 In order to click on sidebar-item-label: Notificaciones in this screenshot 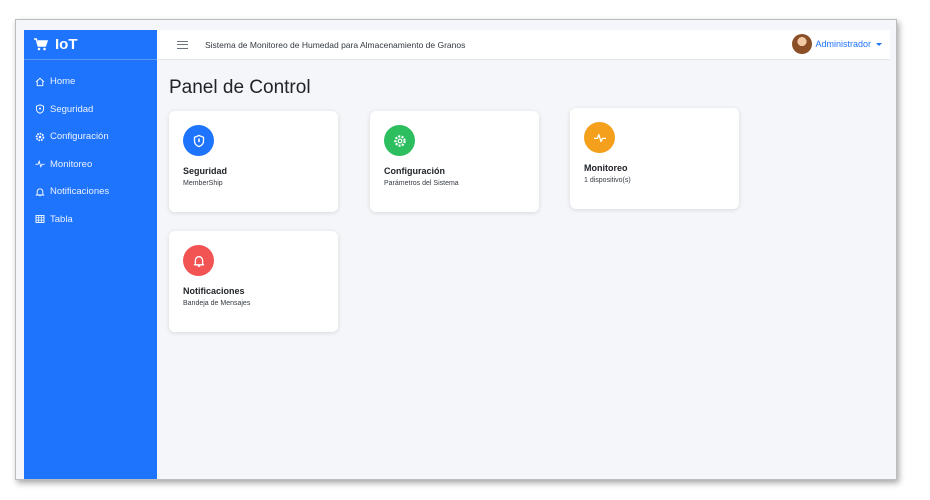, I will do `click(80, 192)`.